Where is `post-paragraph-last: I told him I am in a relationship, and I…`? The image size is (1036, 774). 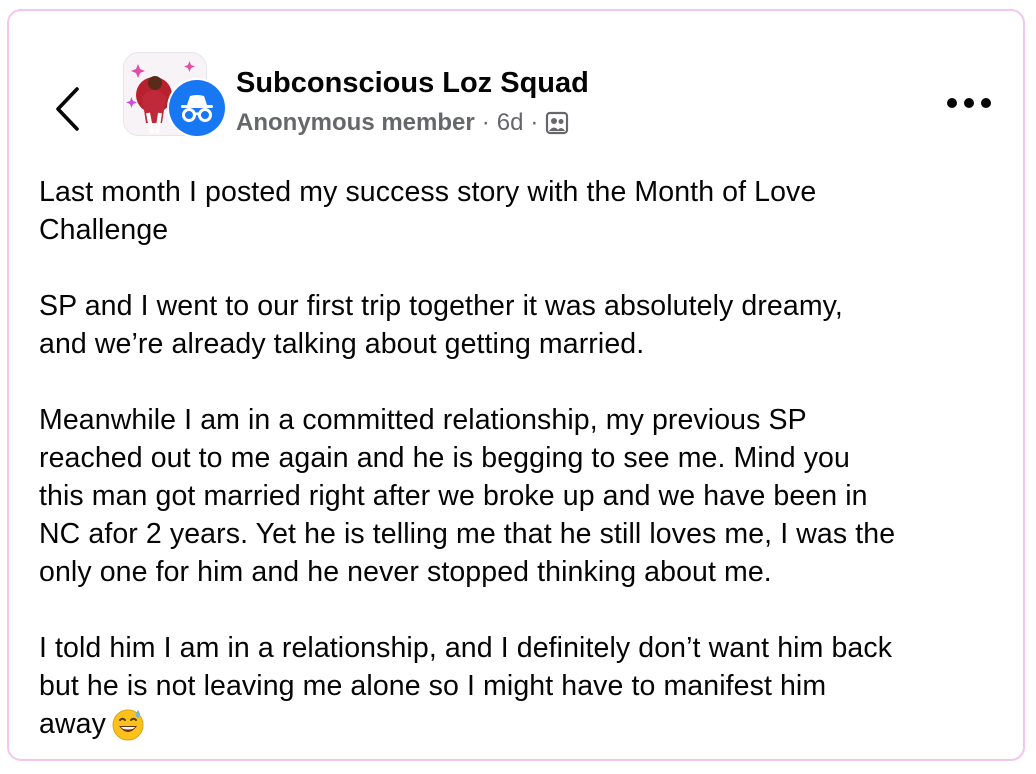
post-paragraph-last: I told him I am in a relationship, and I… is located at coordinates (527, 686).